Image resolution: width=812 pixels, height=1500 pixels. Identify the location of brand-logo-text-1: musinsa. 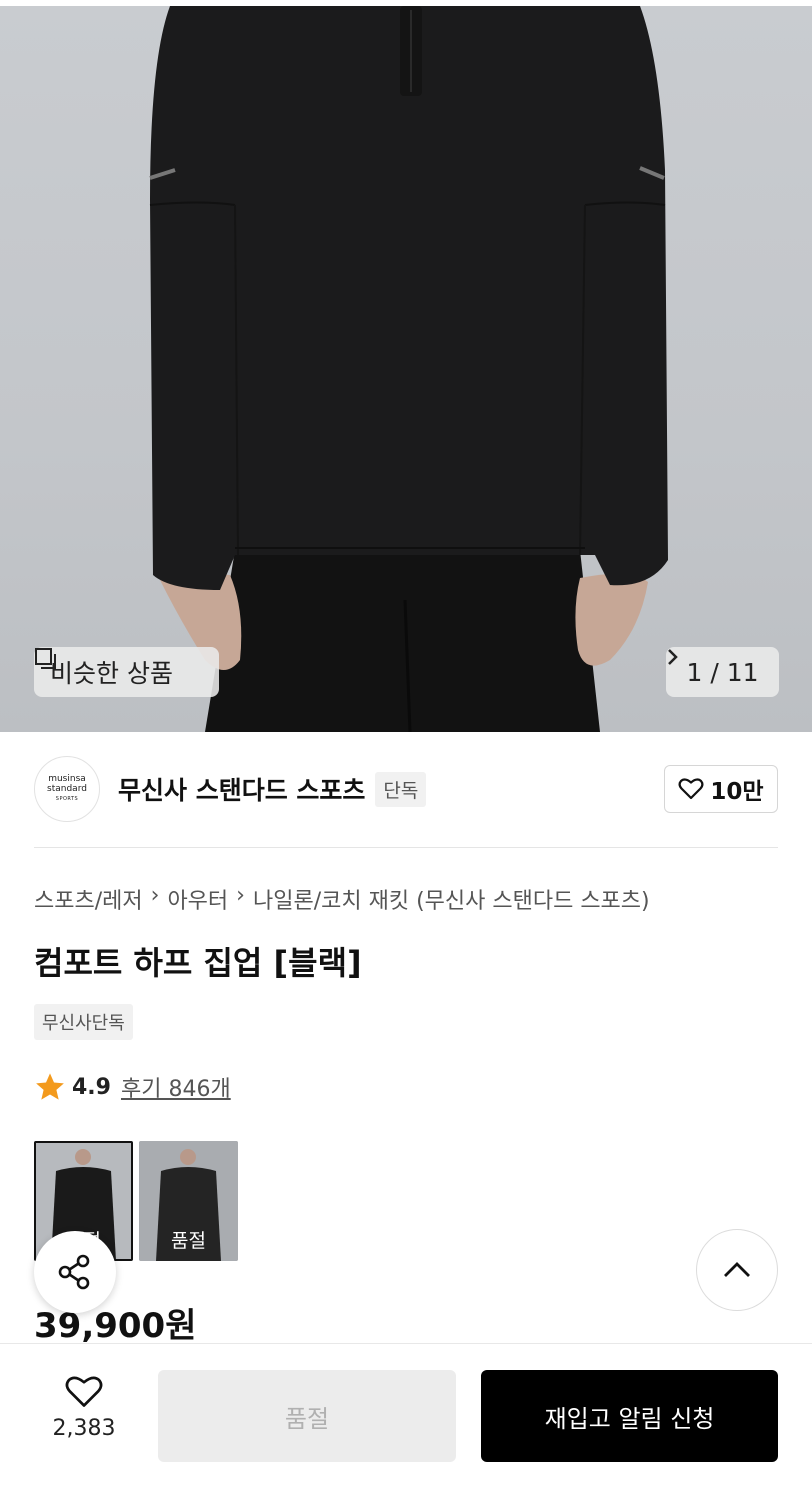
(67, 779).